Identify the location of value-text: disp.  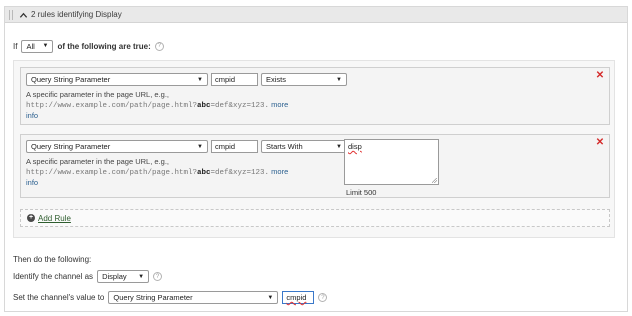
(355, 146).